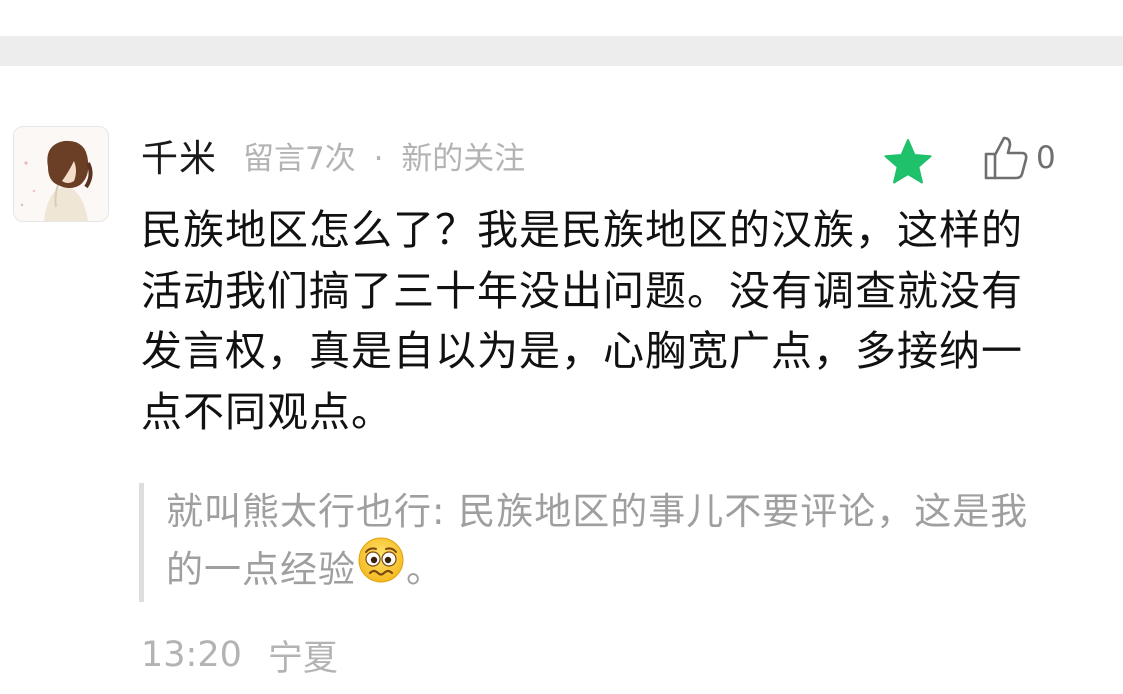 The image size is (1123, 694). I want to click on like-button: 0, so click(1019, 158).